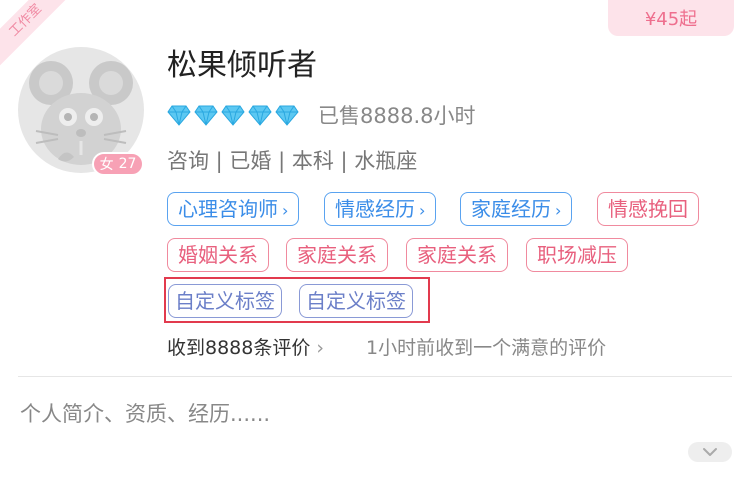 This screenshot has width=750, height=488. I want to click on age-value: 27, so click(127, 164).